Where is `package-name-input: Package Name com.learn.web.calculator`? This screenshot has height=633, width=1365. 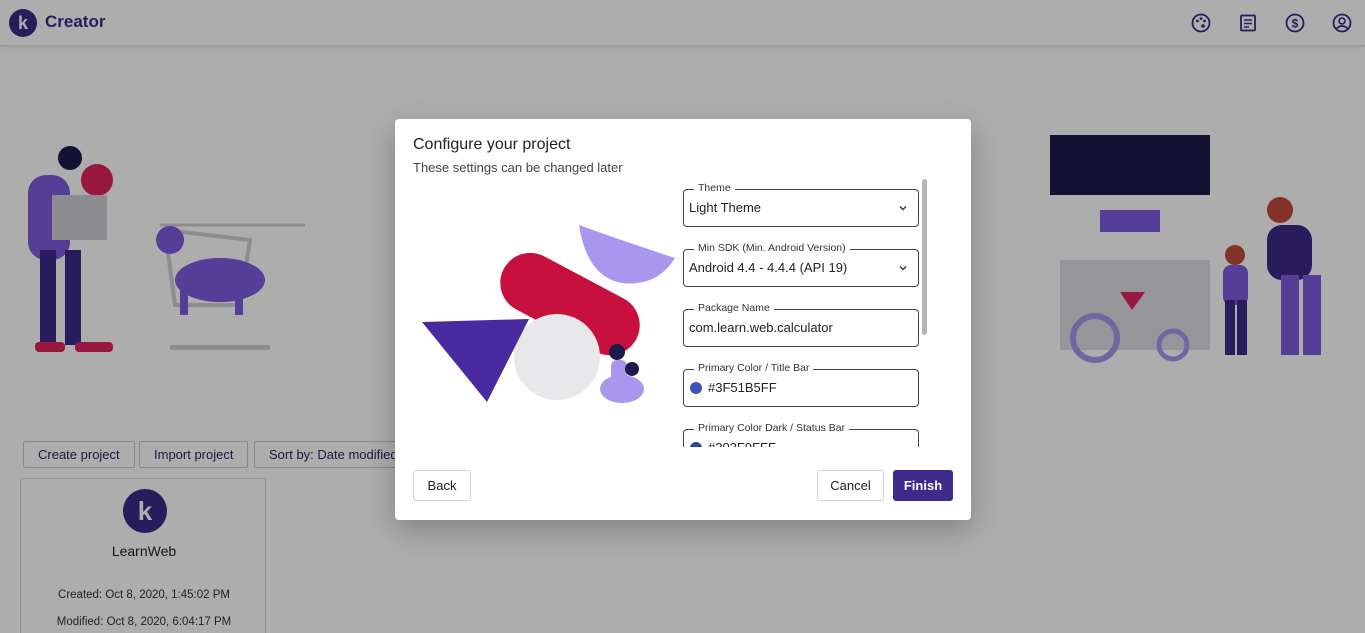
package-name-input: Package Name com.learn.web.calculator is located at coordinates (801, 324).